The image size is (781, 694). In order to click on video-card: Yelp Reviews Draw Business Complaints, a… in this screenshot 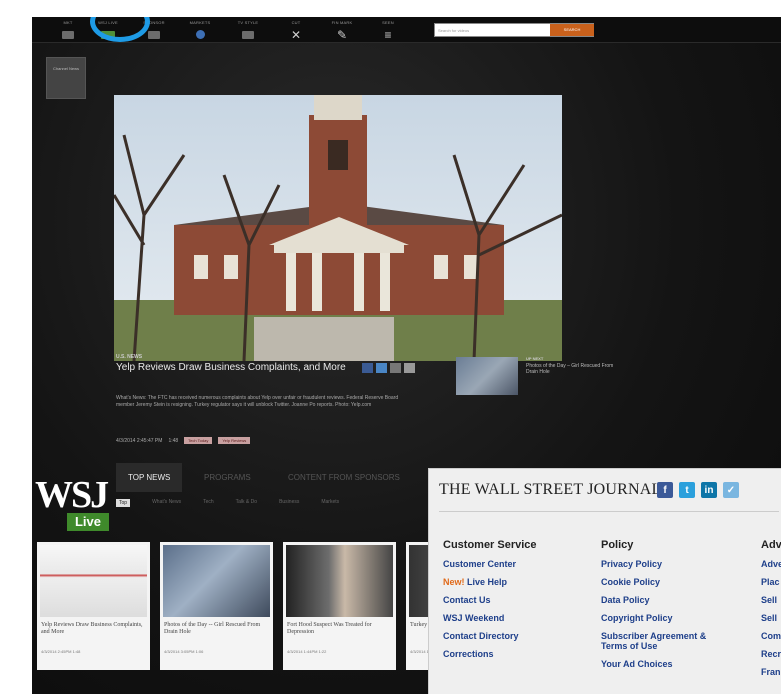, I will do `click(93, 606)`.